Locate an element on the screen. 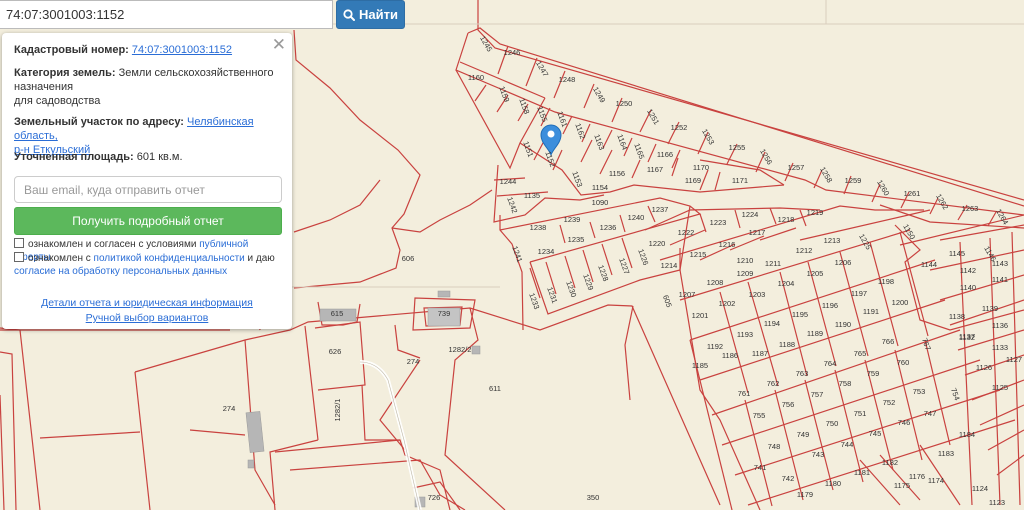  parcel-number-label: 745 is located at coordinates (875, 433).